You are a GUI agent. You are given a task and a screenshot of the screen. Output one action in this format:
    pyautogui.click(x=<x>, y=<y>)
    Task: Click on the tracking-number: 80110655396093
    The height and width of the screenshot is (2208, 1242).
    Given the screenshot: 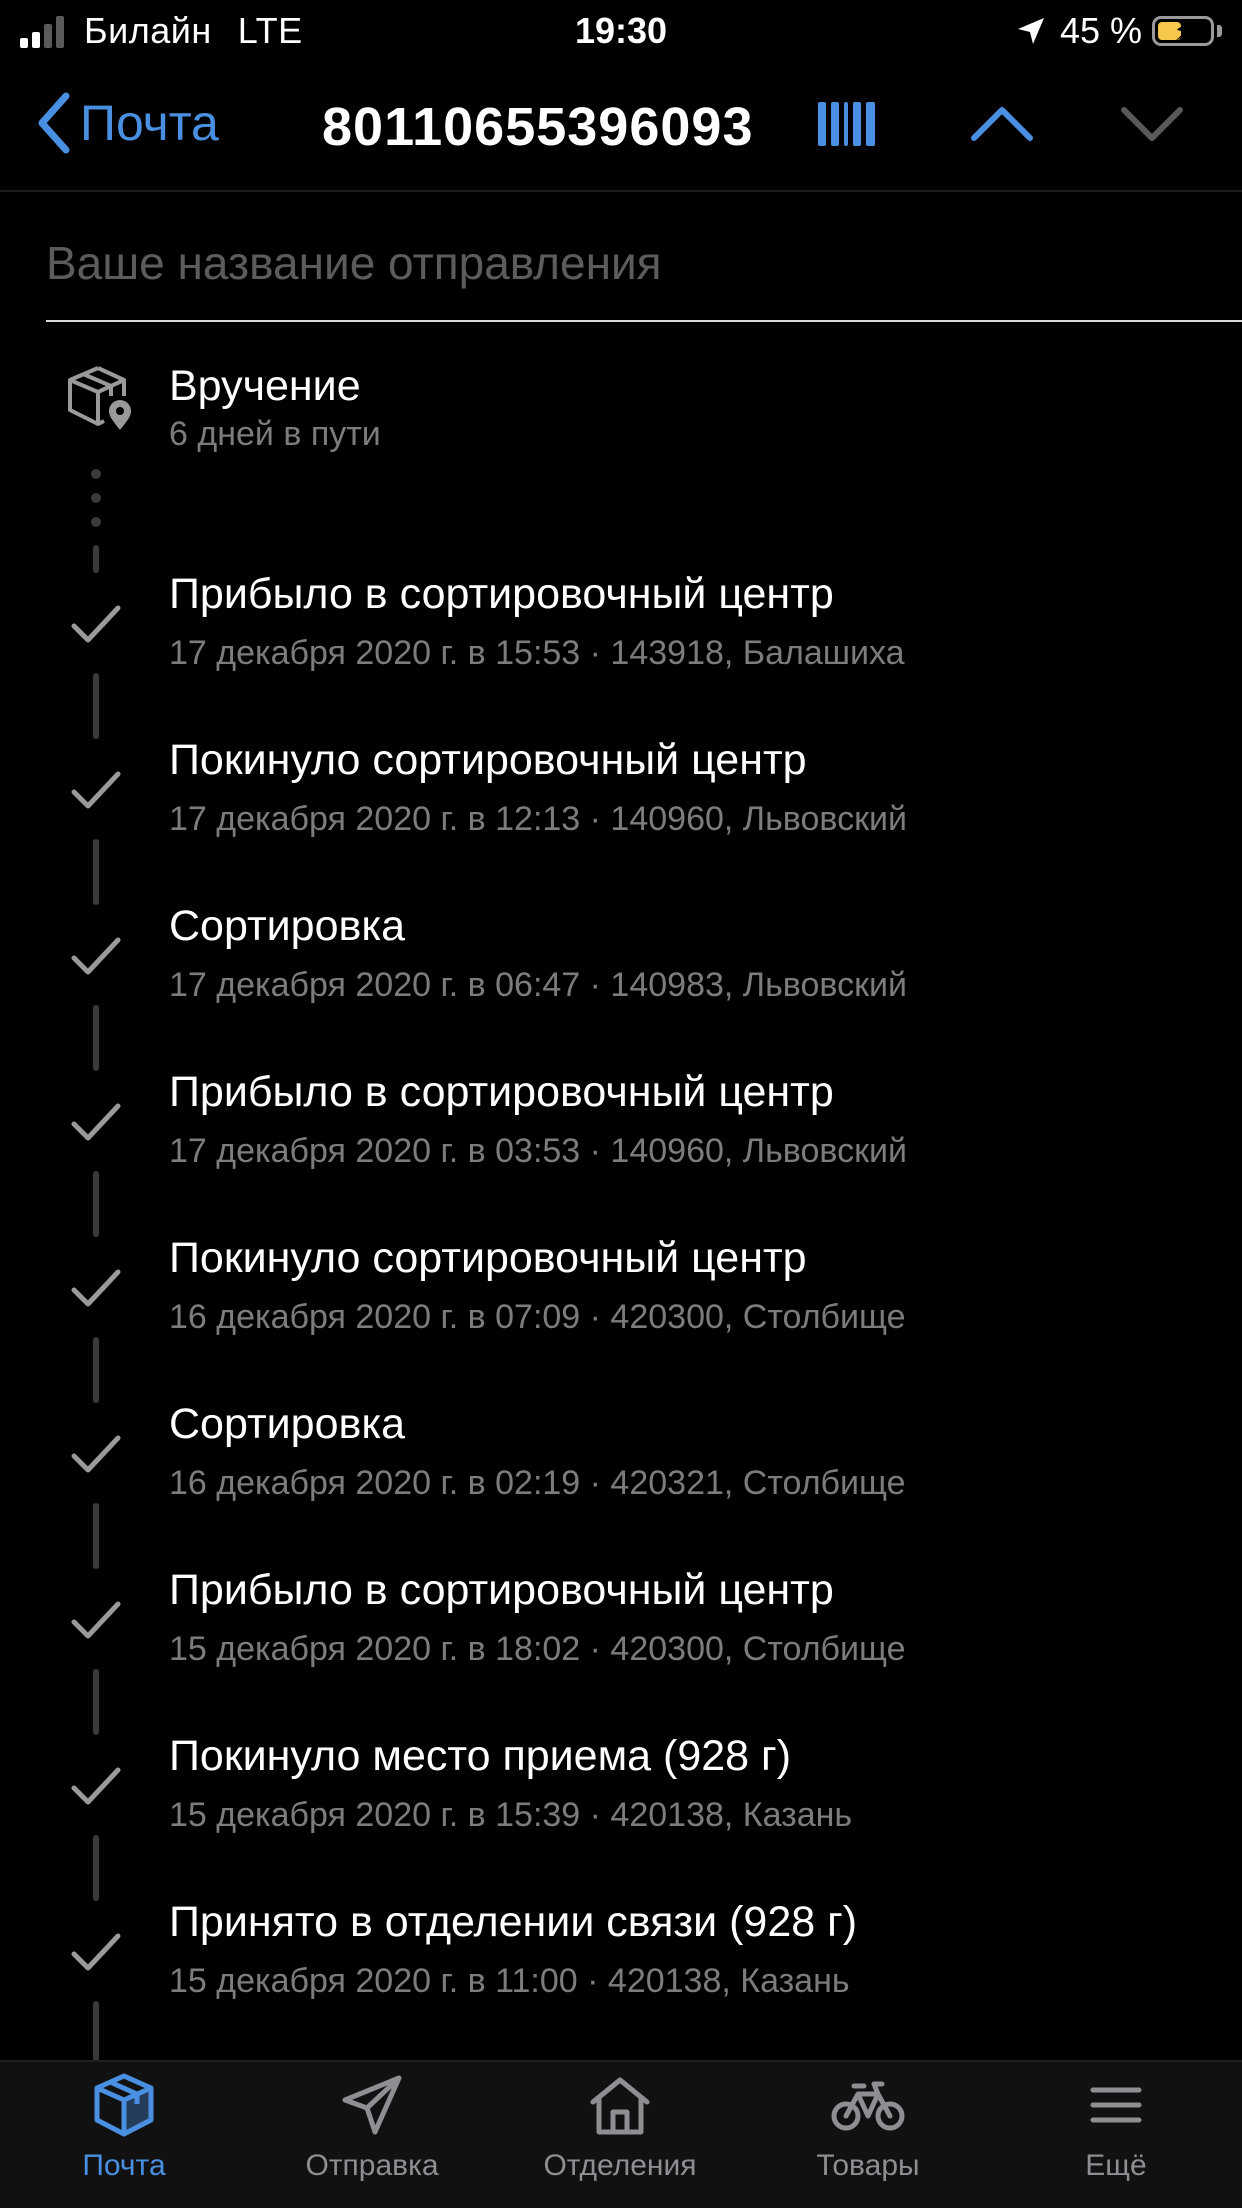 What is the action you would take?
    pyautogui.click(x=538, y=127)
    